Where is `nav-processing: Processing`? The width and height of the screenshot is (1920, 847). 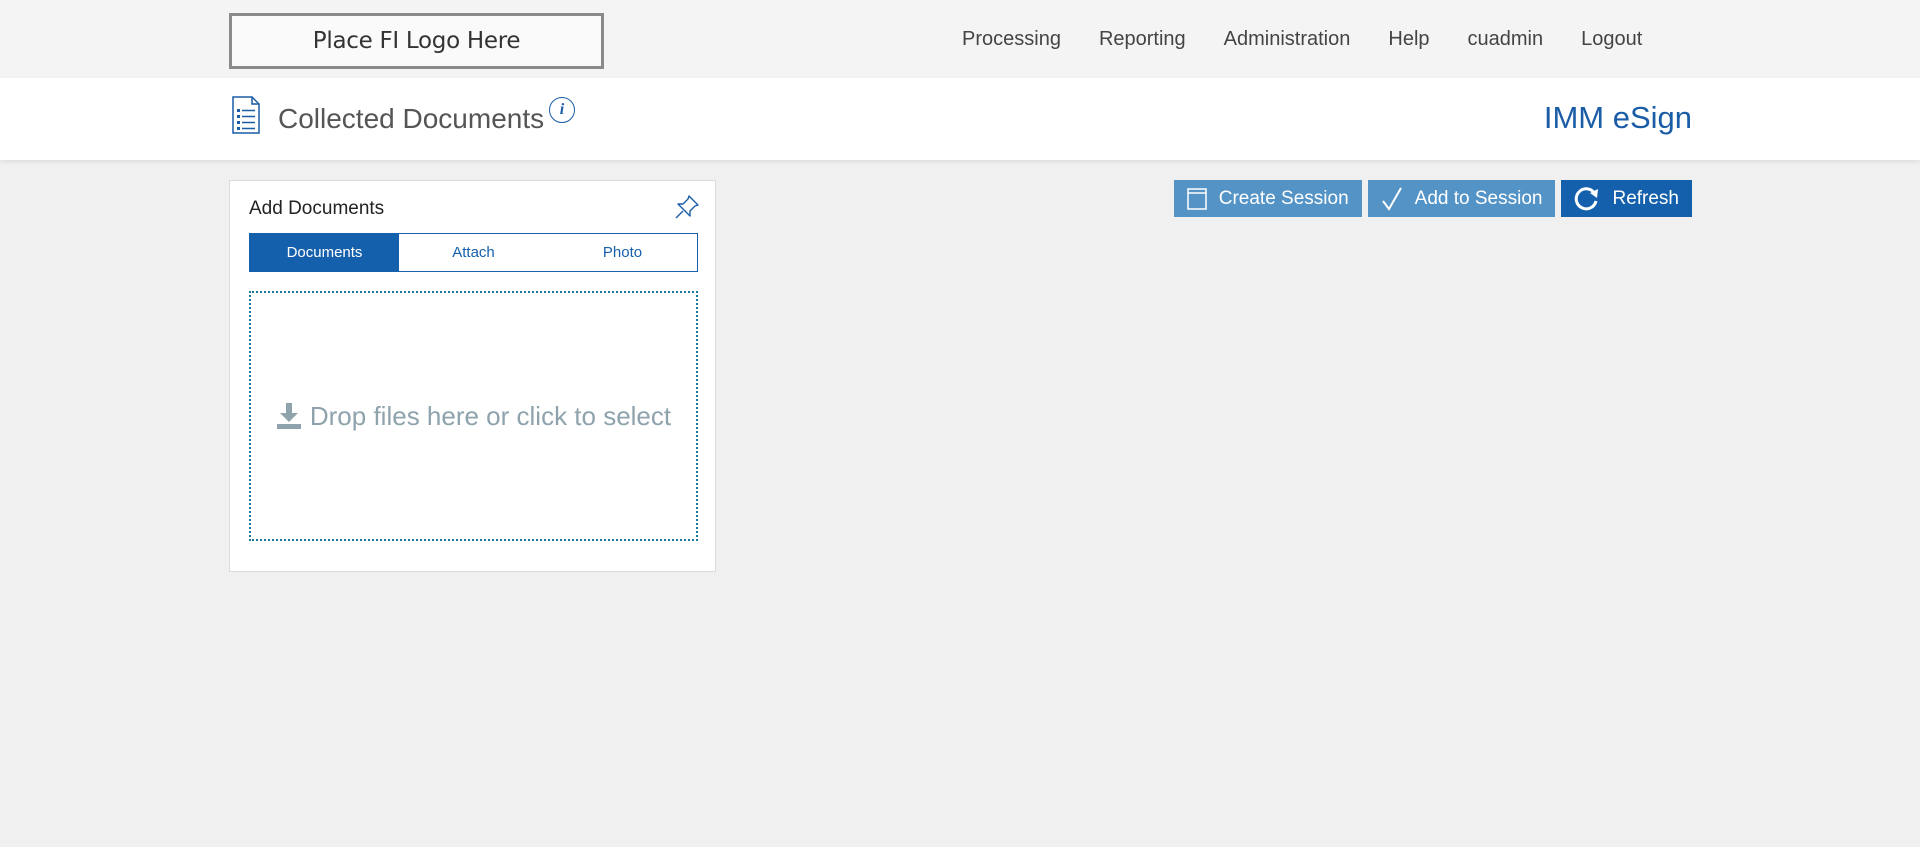
nav-processing: Processing is located at coordinates (1011, 39).